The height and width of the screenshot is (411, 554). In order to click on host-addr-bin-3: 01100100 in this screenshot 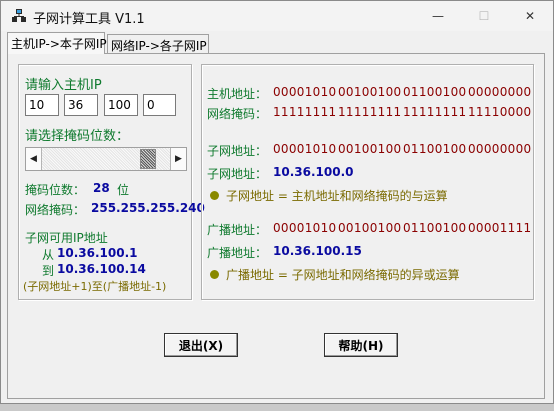, I will do `click(435, 92)`.